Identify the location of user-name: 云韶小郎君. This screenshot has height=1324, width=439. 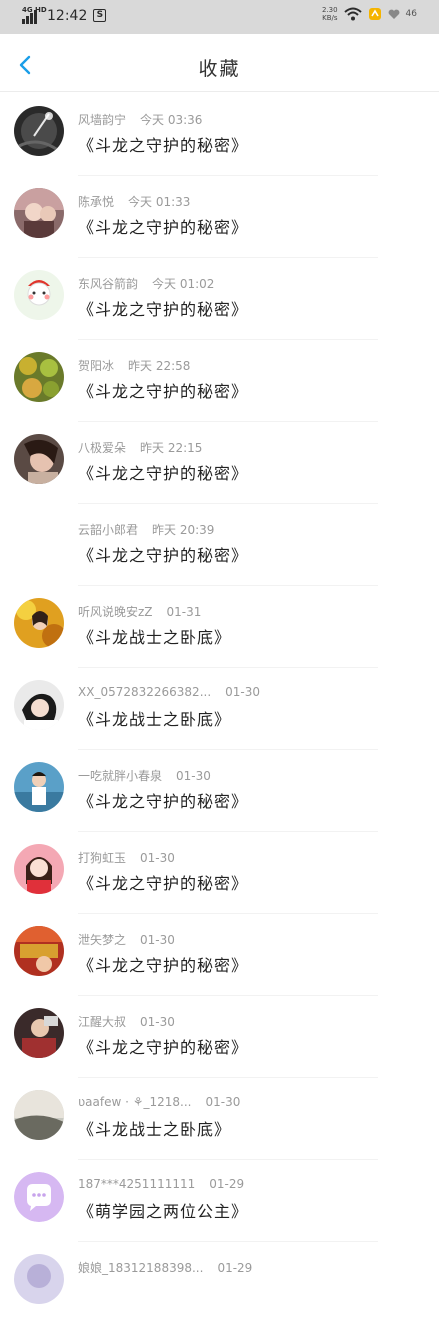
(108, 530).